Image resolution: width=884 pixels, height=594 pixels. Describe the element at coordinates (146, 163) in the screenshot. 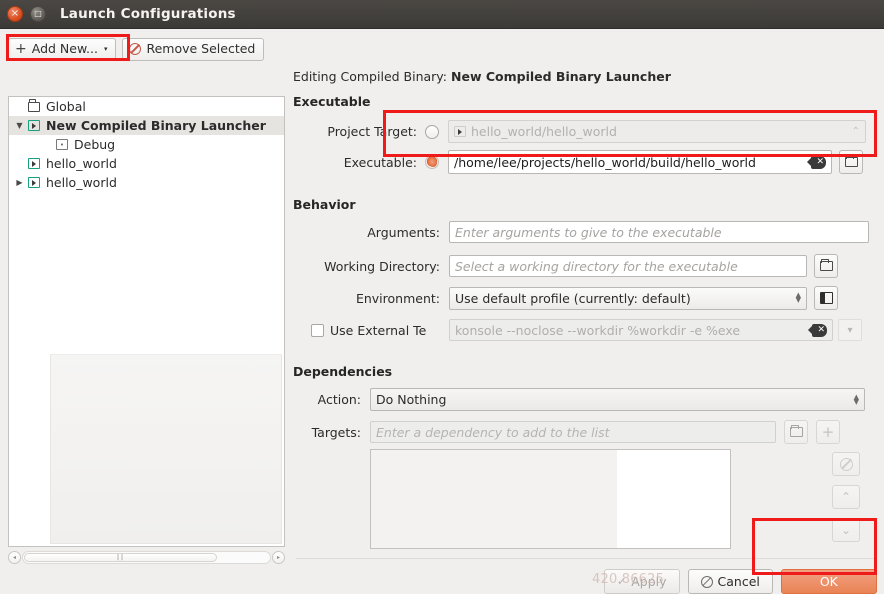

I see `tree-item-3: hello_world` at that location.